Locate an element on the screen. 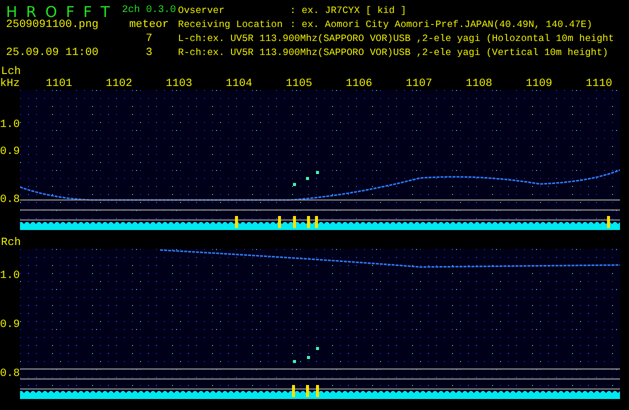 This screenshot has width=629, height=410. info-label: Receiving Location is located at coordinates (231, 25).